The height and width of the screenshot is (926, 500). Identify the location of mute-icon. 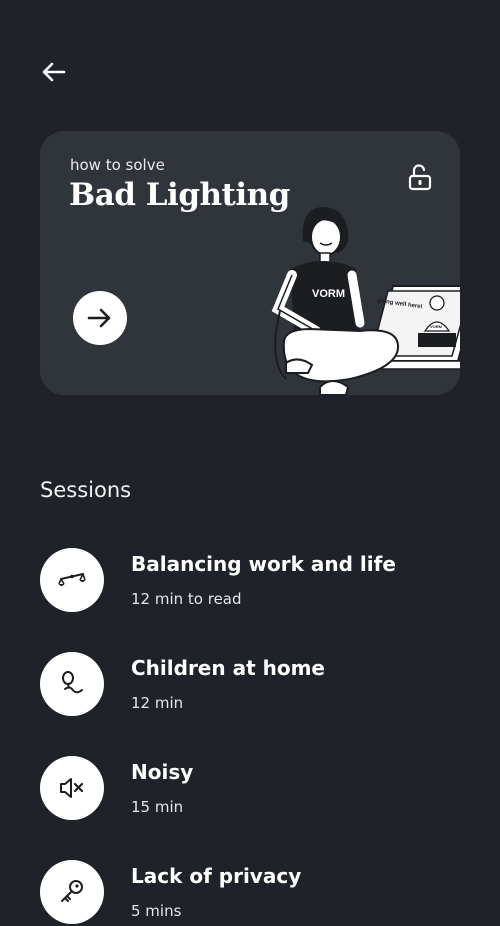
(72, 788).